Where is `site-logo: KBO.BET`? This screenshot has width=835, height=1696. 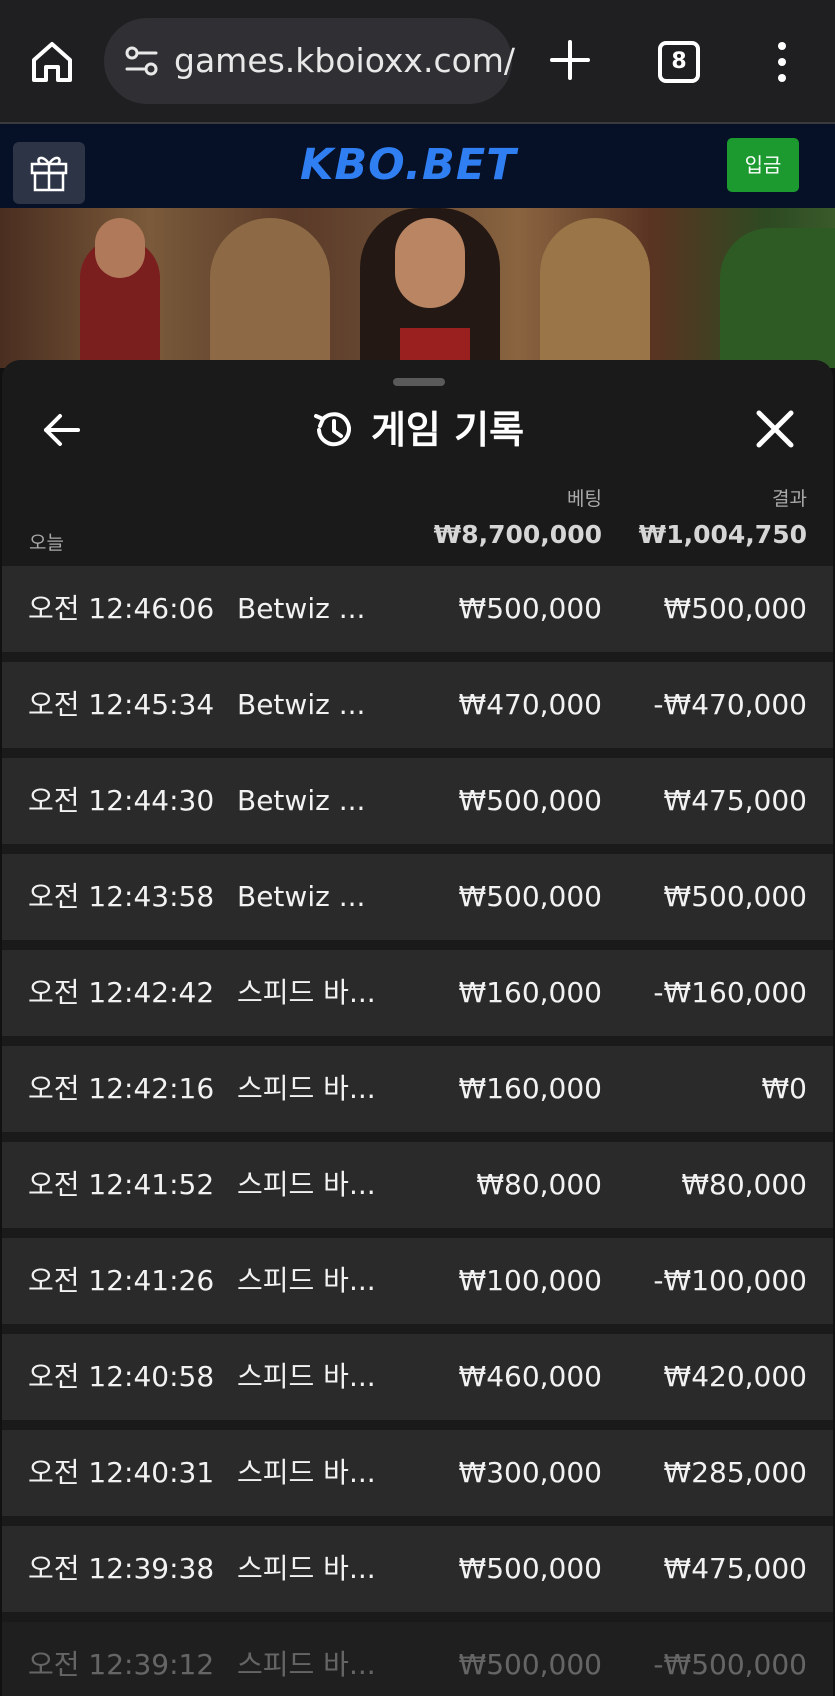
site-logo: KBO.BET is located at coordinates (408, 165).